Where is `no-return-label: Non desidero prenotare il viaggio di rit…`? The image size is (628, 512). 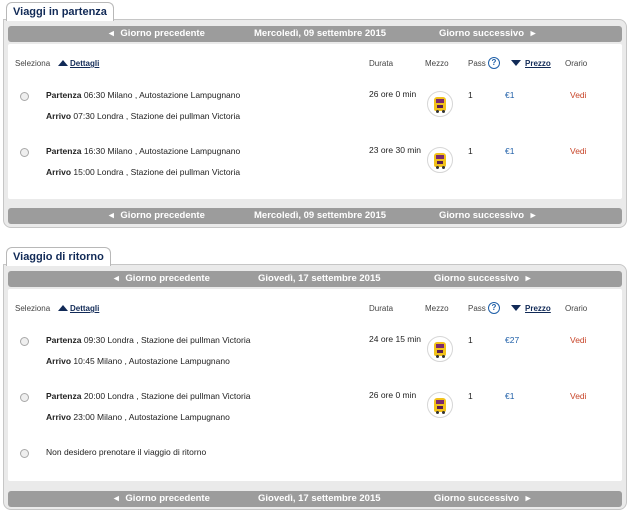
no-return-label: Non desidero prenotare il viaggio di rit… is located at coordinates (126, 452).